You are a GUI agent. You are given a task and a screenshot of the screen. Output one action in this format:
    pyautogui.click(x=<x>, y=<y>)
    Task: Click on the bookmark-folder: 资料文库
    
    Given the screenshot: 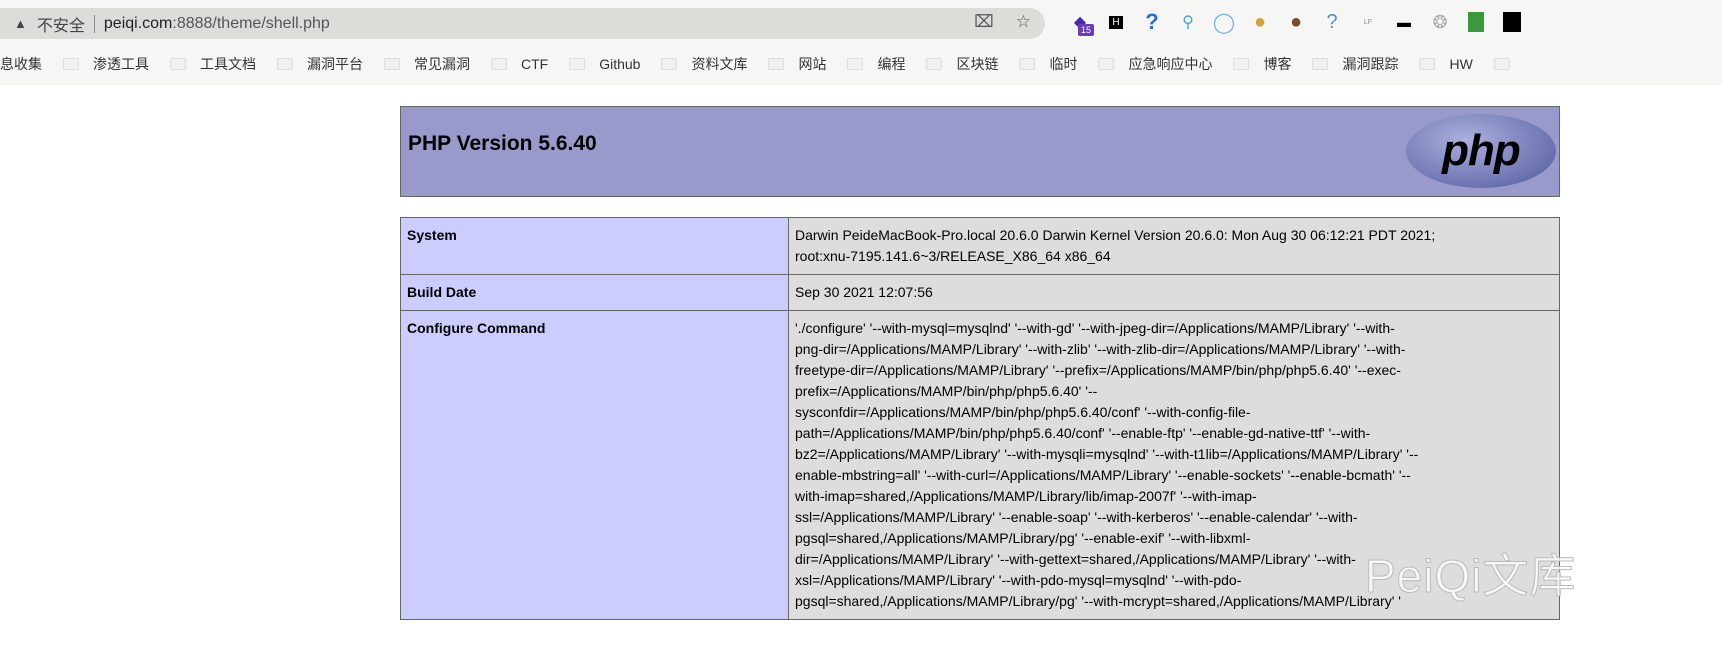 What is the action you would take?
    pyautogui.click(x=704, y=64)
    